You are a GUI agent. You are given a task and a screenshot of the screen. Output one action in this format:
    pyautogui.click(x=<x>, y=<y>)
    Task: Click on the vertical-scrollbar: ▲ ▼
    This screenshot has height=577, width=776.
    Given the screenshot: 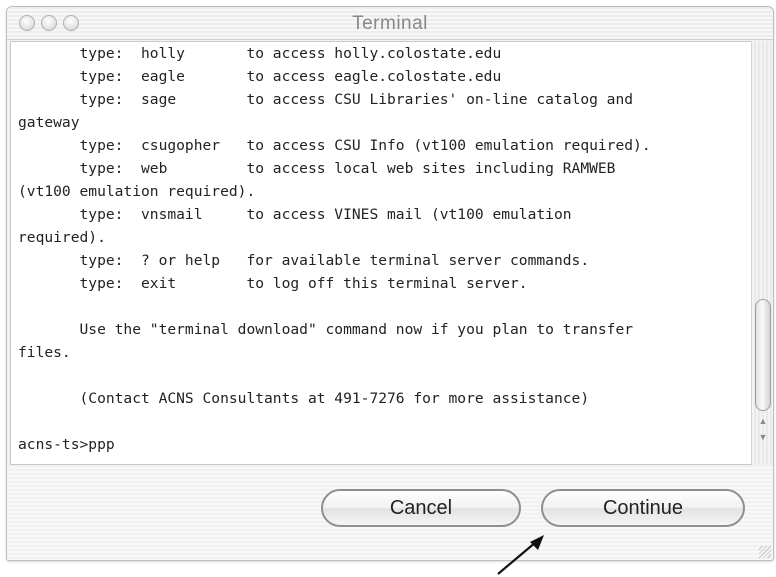 What is the action you would take?
    pyautogui.click(x=762, y=253)
    